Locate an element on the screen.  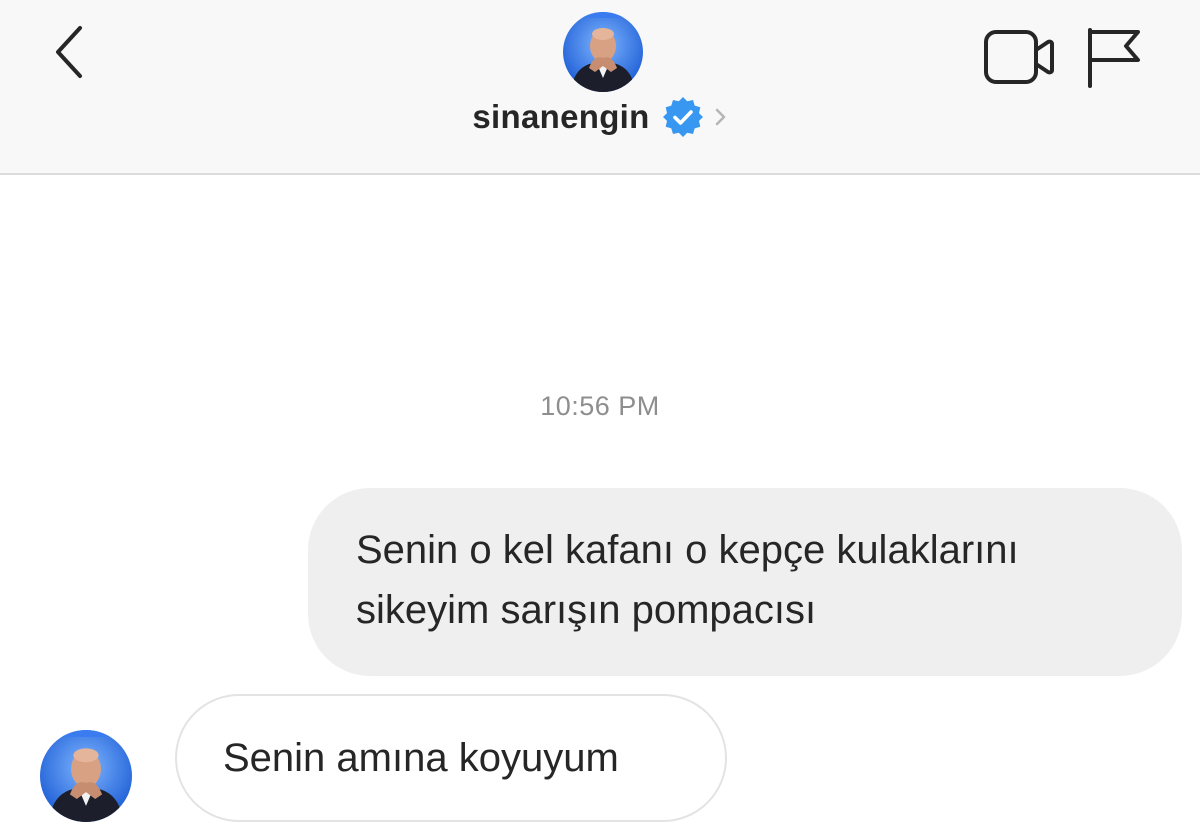
report-flag-button is located at coordinates (1113, 57).